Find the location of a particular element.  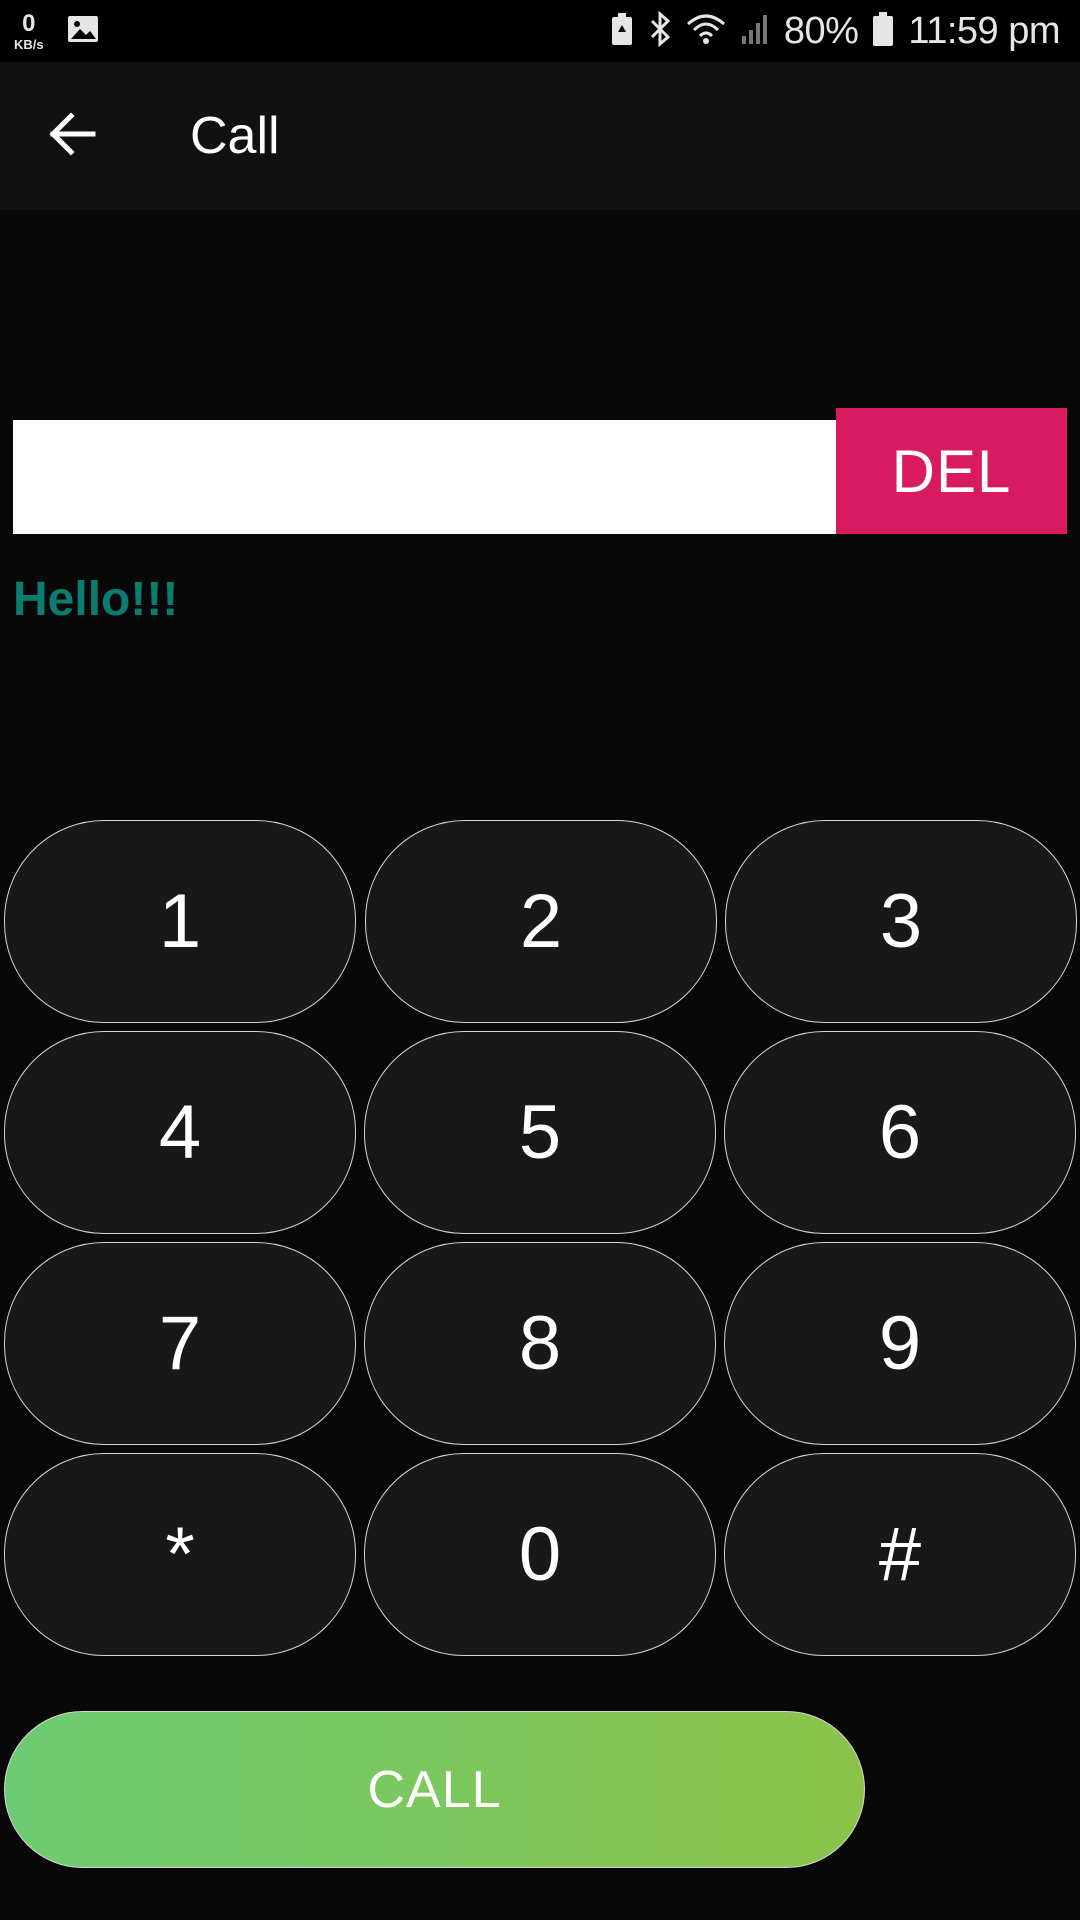

greeting-text: Hello!!! is located at coordinates (96, 599).